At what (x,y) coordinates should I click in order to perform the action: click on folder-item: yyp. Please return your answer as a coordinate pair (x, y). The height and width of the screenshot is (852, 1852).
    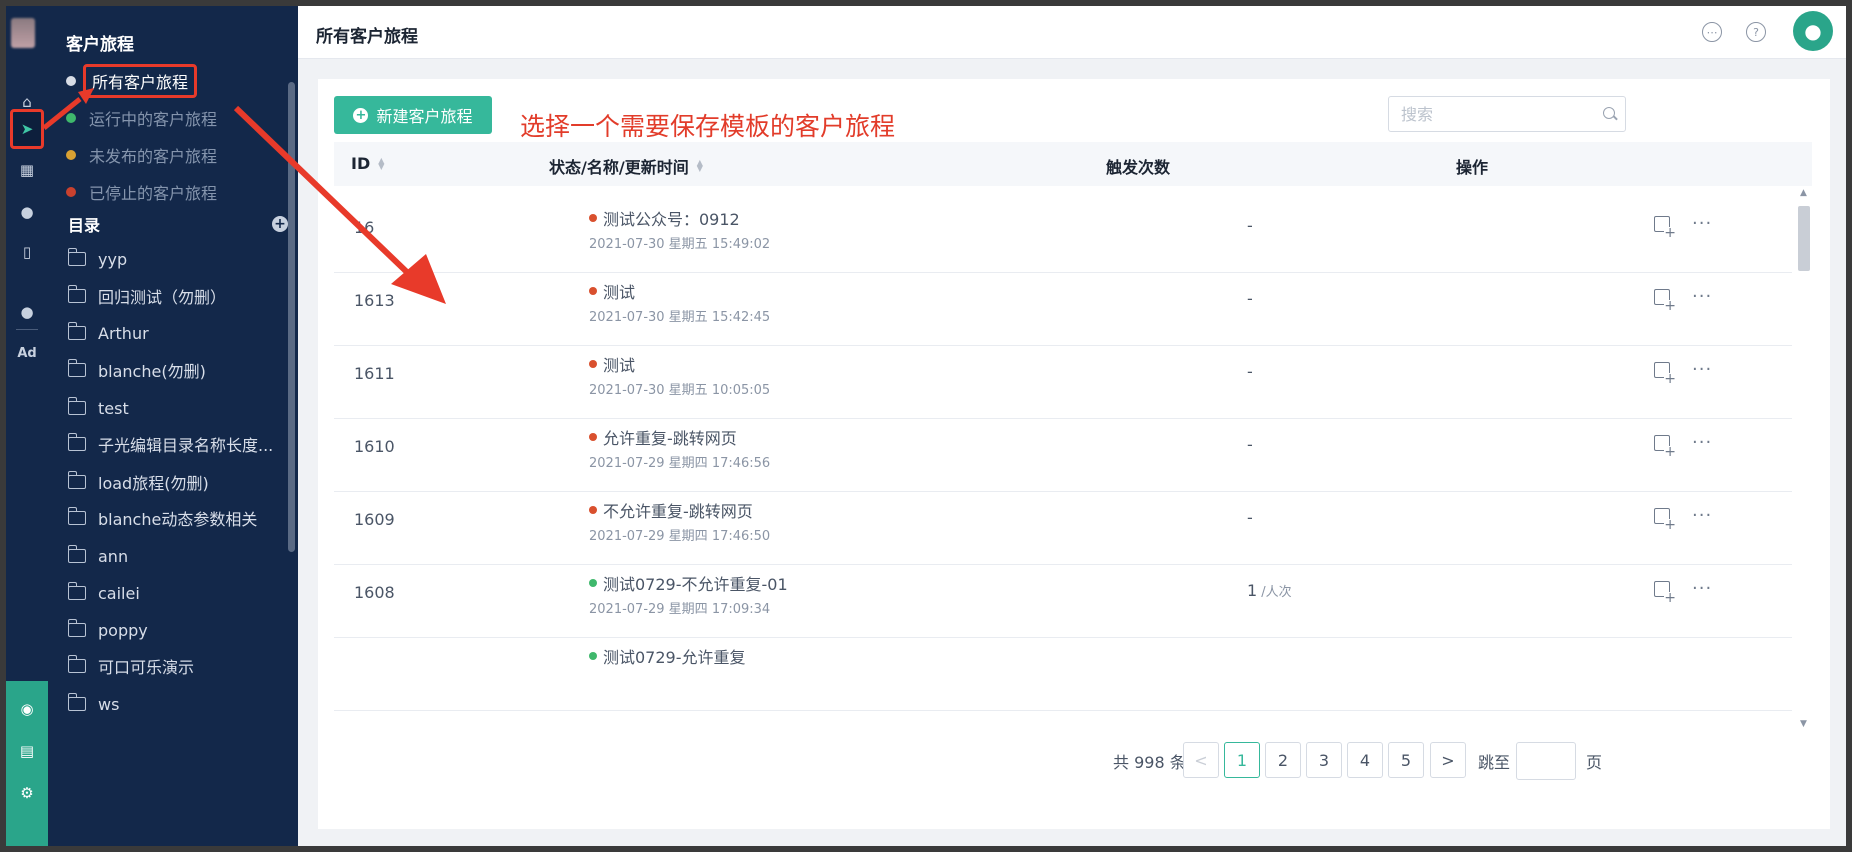
    Looking at the image, I should click on (173, 259).